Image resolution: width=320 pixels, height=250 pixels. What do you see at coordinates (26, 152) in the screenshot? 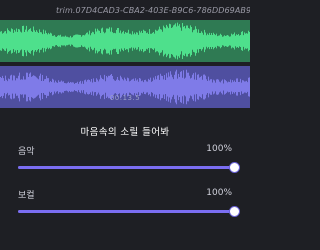
I see `music-label: 음악` at bounding box center [26, 152].